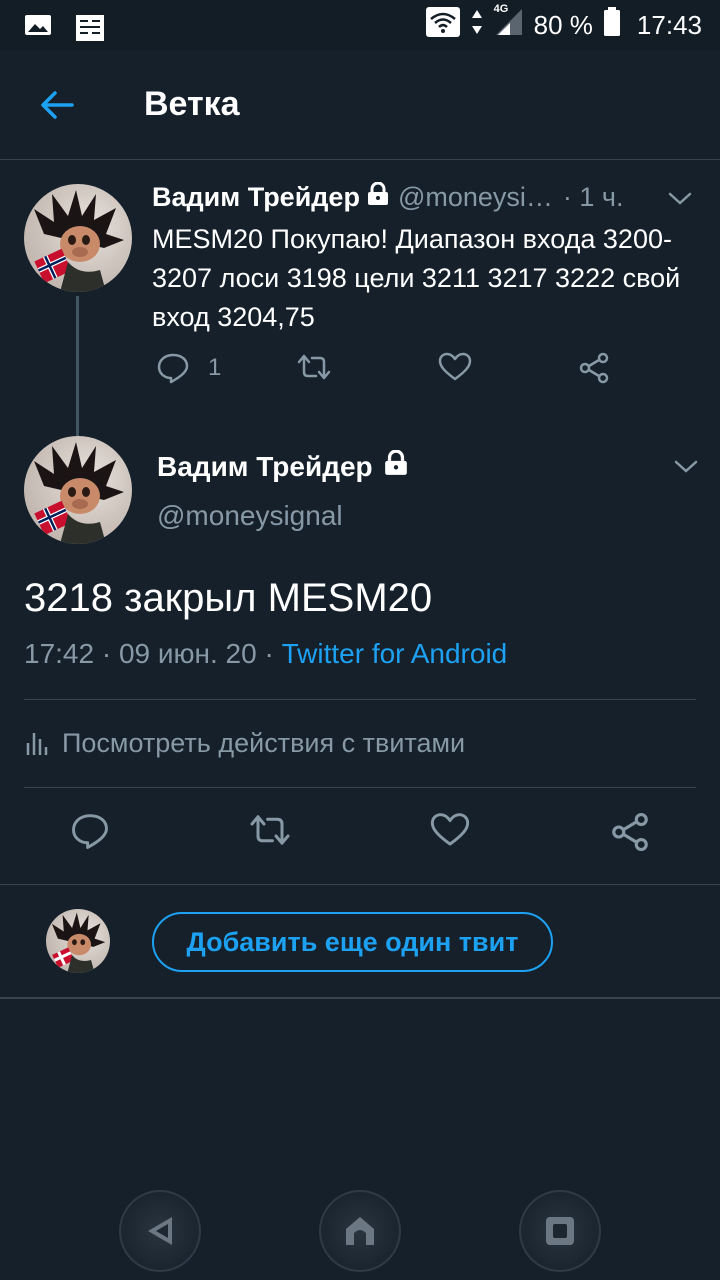  What do you see at coordinates (37, 743) in the screenshot?
I see `analytics-icon` at bounding box center [37, 743].